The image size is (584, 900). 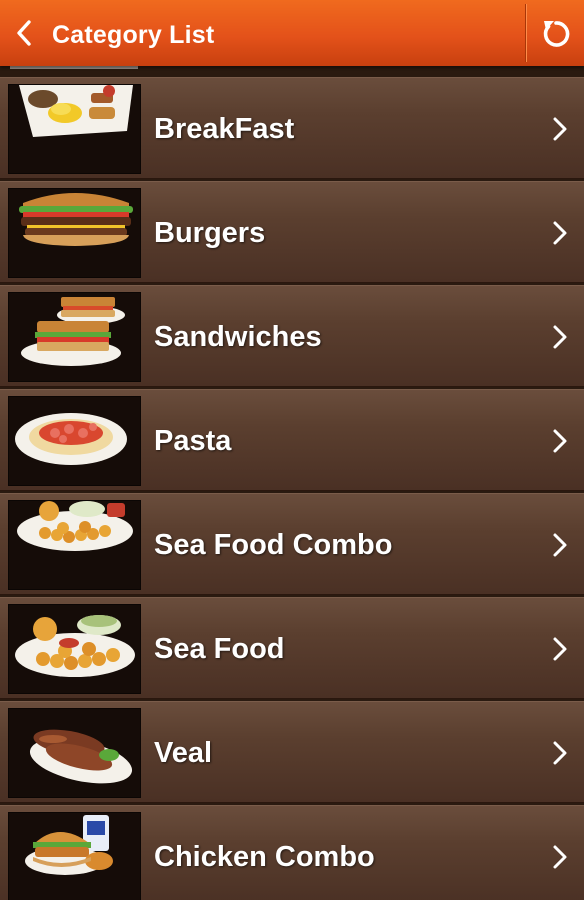 I want to click on chicken-combo-image, so click(x=74, y=856).